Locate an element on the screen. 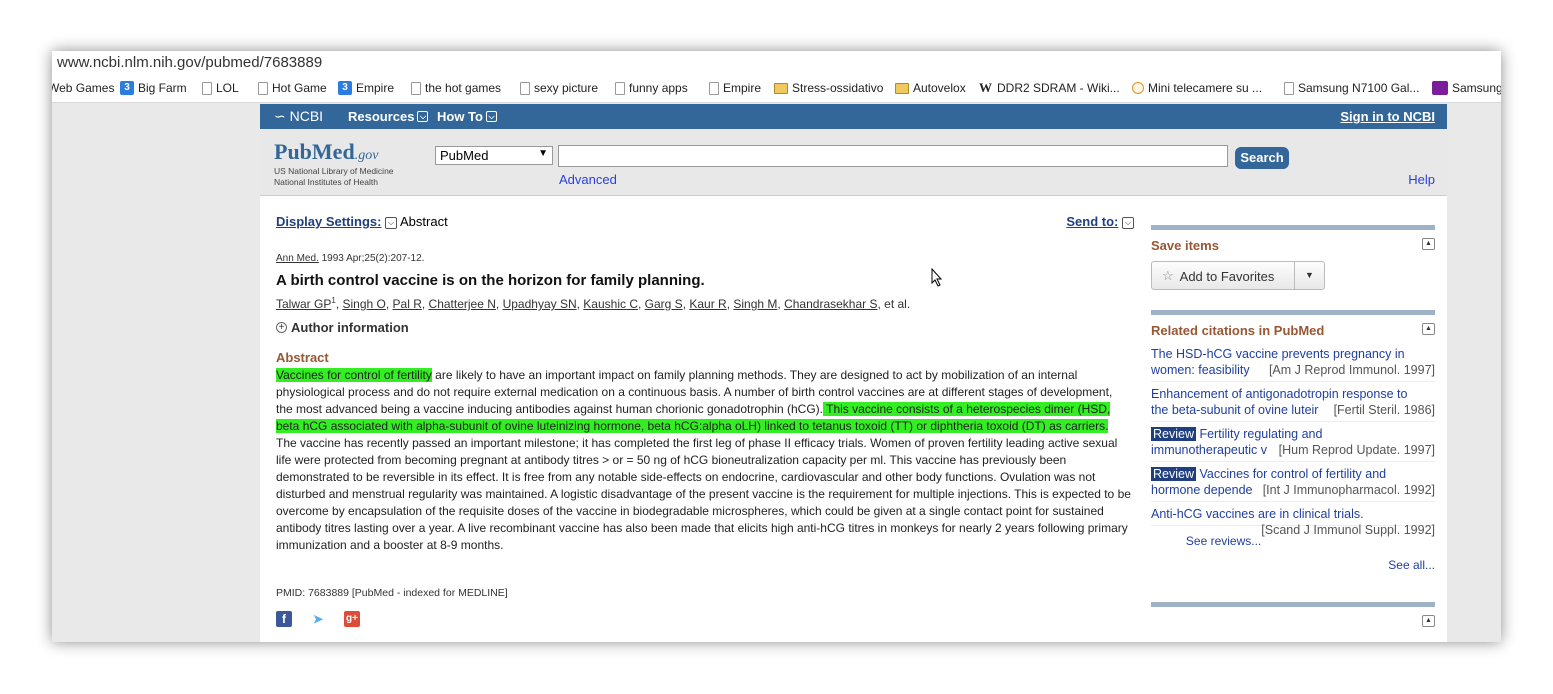  twitter-icon: ➤ is located at coordinates (318, 619).